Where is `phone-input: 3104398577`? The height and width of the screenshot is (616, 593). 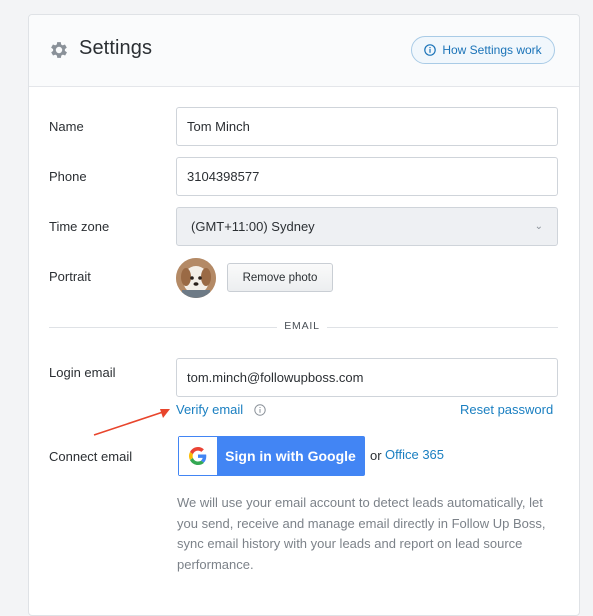
phone-input: 3104398577 is located at coordinates (367, 176).